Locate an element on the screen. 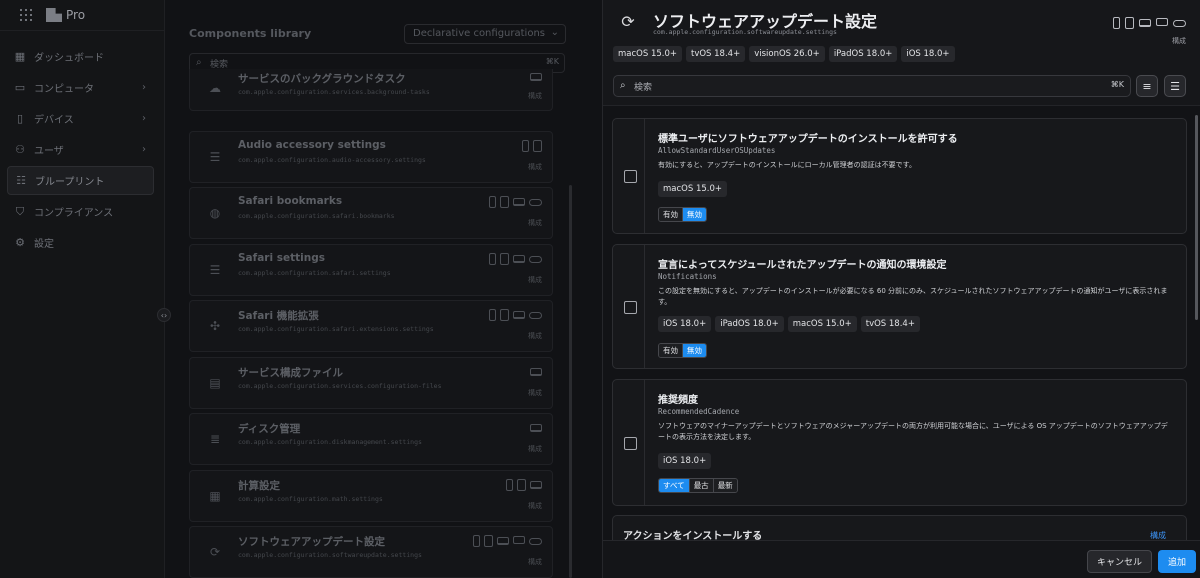 The height and width of the screenshot is (578, 1200). segment-option: 最古 is located at coordinates (701, 485).